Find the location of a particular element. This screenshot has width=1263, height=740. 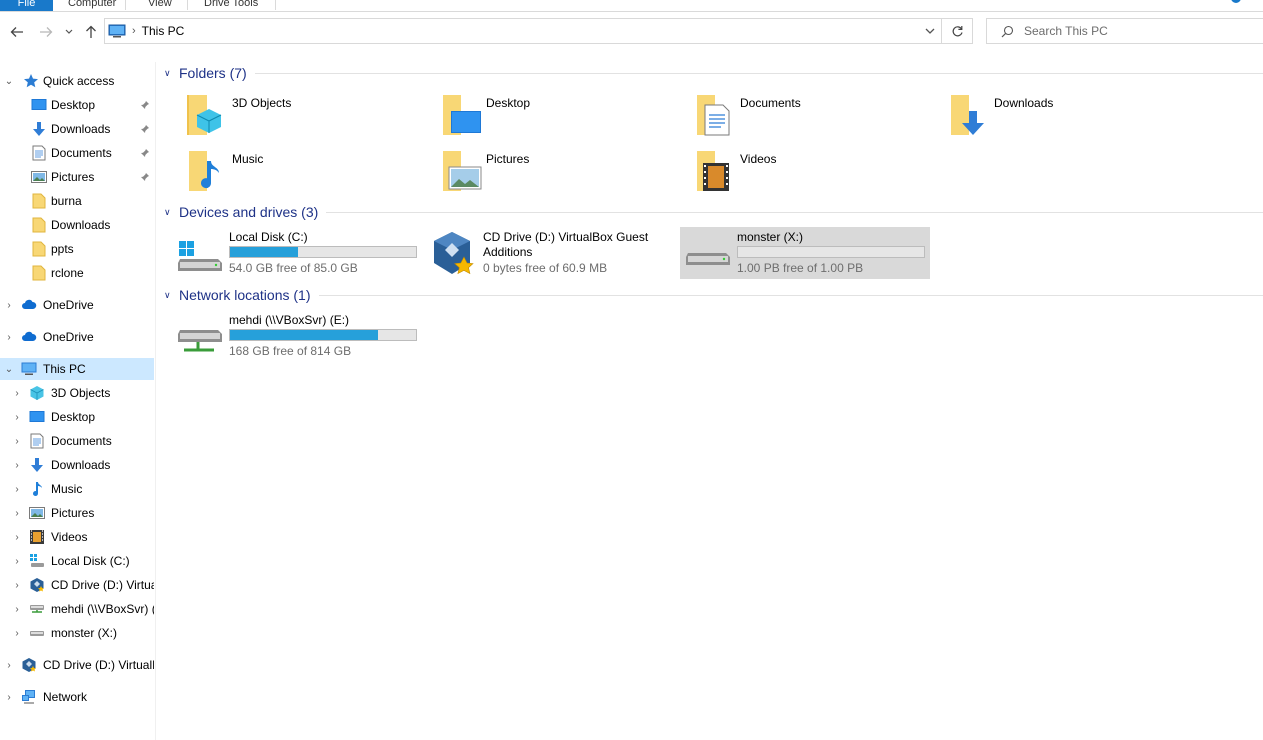

up-arrow-icon is located at coordinates (91, 31).